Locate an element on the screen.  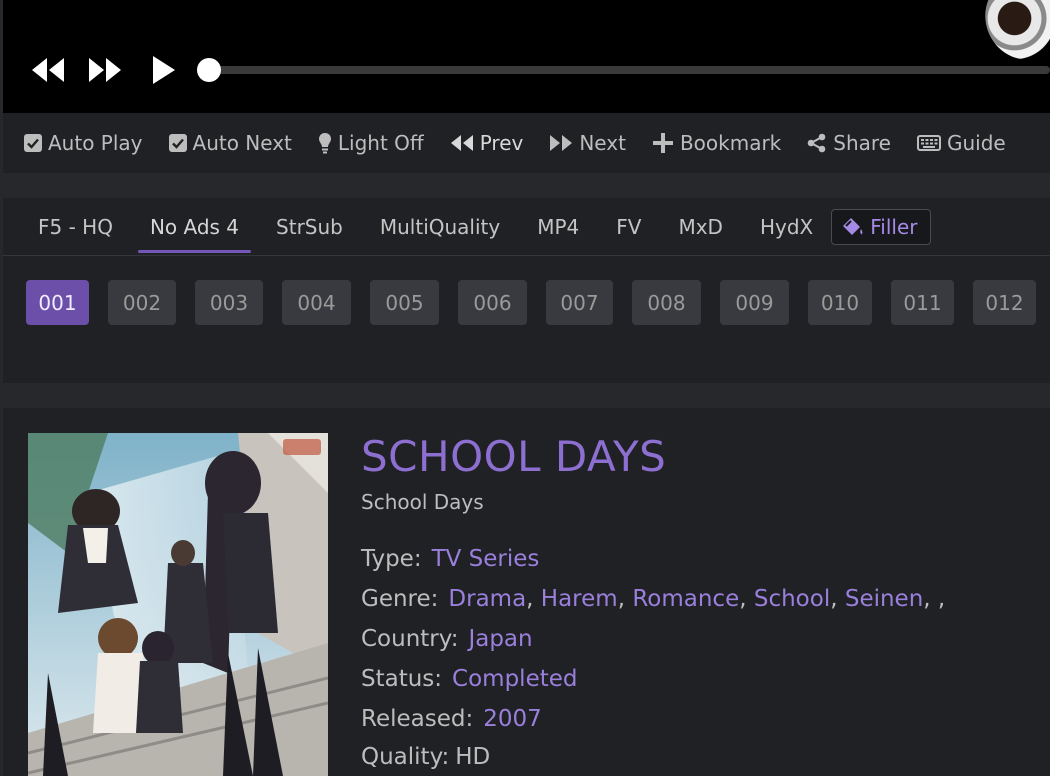
episode-button: 008 is located at coordinates (666, 302).